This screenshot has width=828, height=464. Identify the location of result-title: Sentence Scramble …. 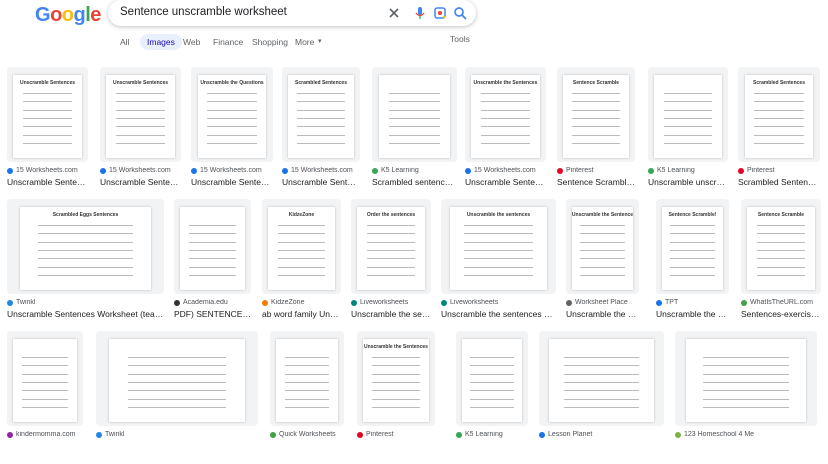
(596, 182).